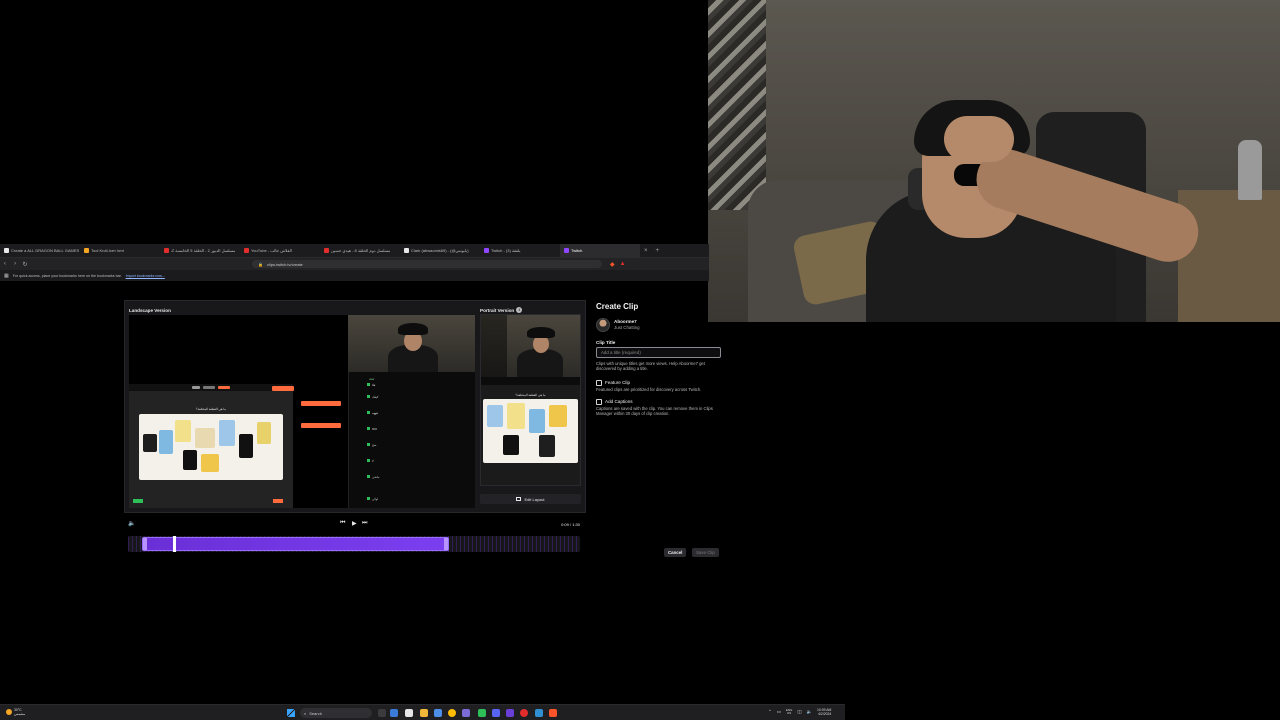 This screenshot has width=1280, height=720. Describe the element at coordinates (336, 713) in the screenshot. I see `taskbar-search: ⌕ Search` at that location.